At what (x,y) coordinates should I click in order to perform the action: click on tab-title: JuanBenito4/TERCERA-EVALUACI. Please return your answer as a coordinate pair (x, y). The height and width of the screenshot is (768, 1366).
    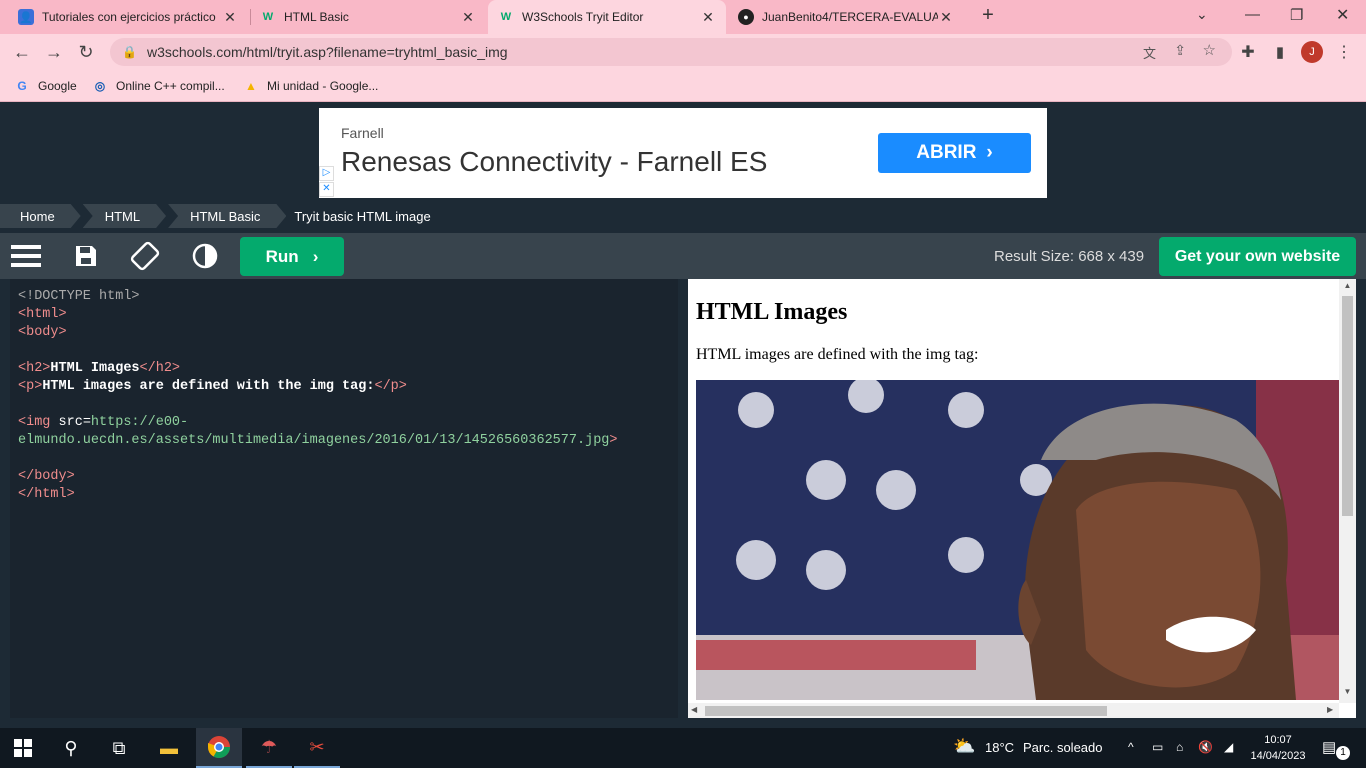
    Looking at the image, I should click on (850, 17).